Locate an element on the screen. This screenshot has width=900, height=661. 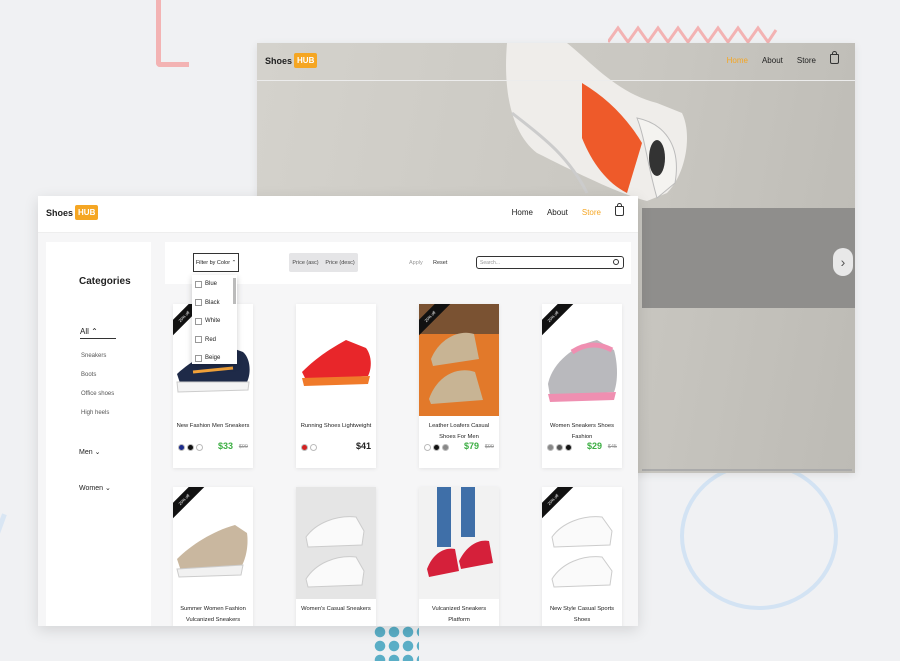
back-nav-links: Home About Store is located at coordinates (783, 58).